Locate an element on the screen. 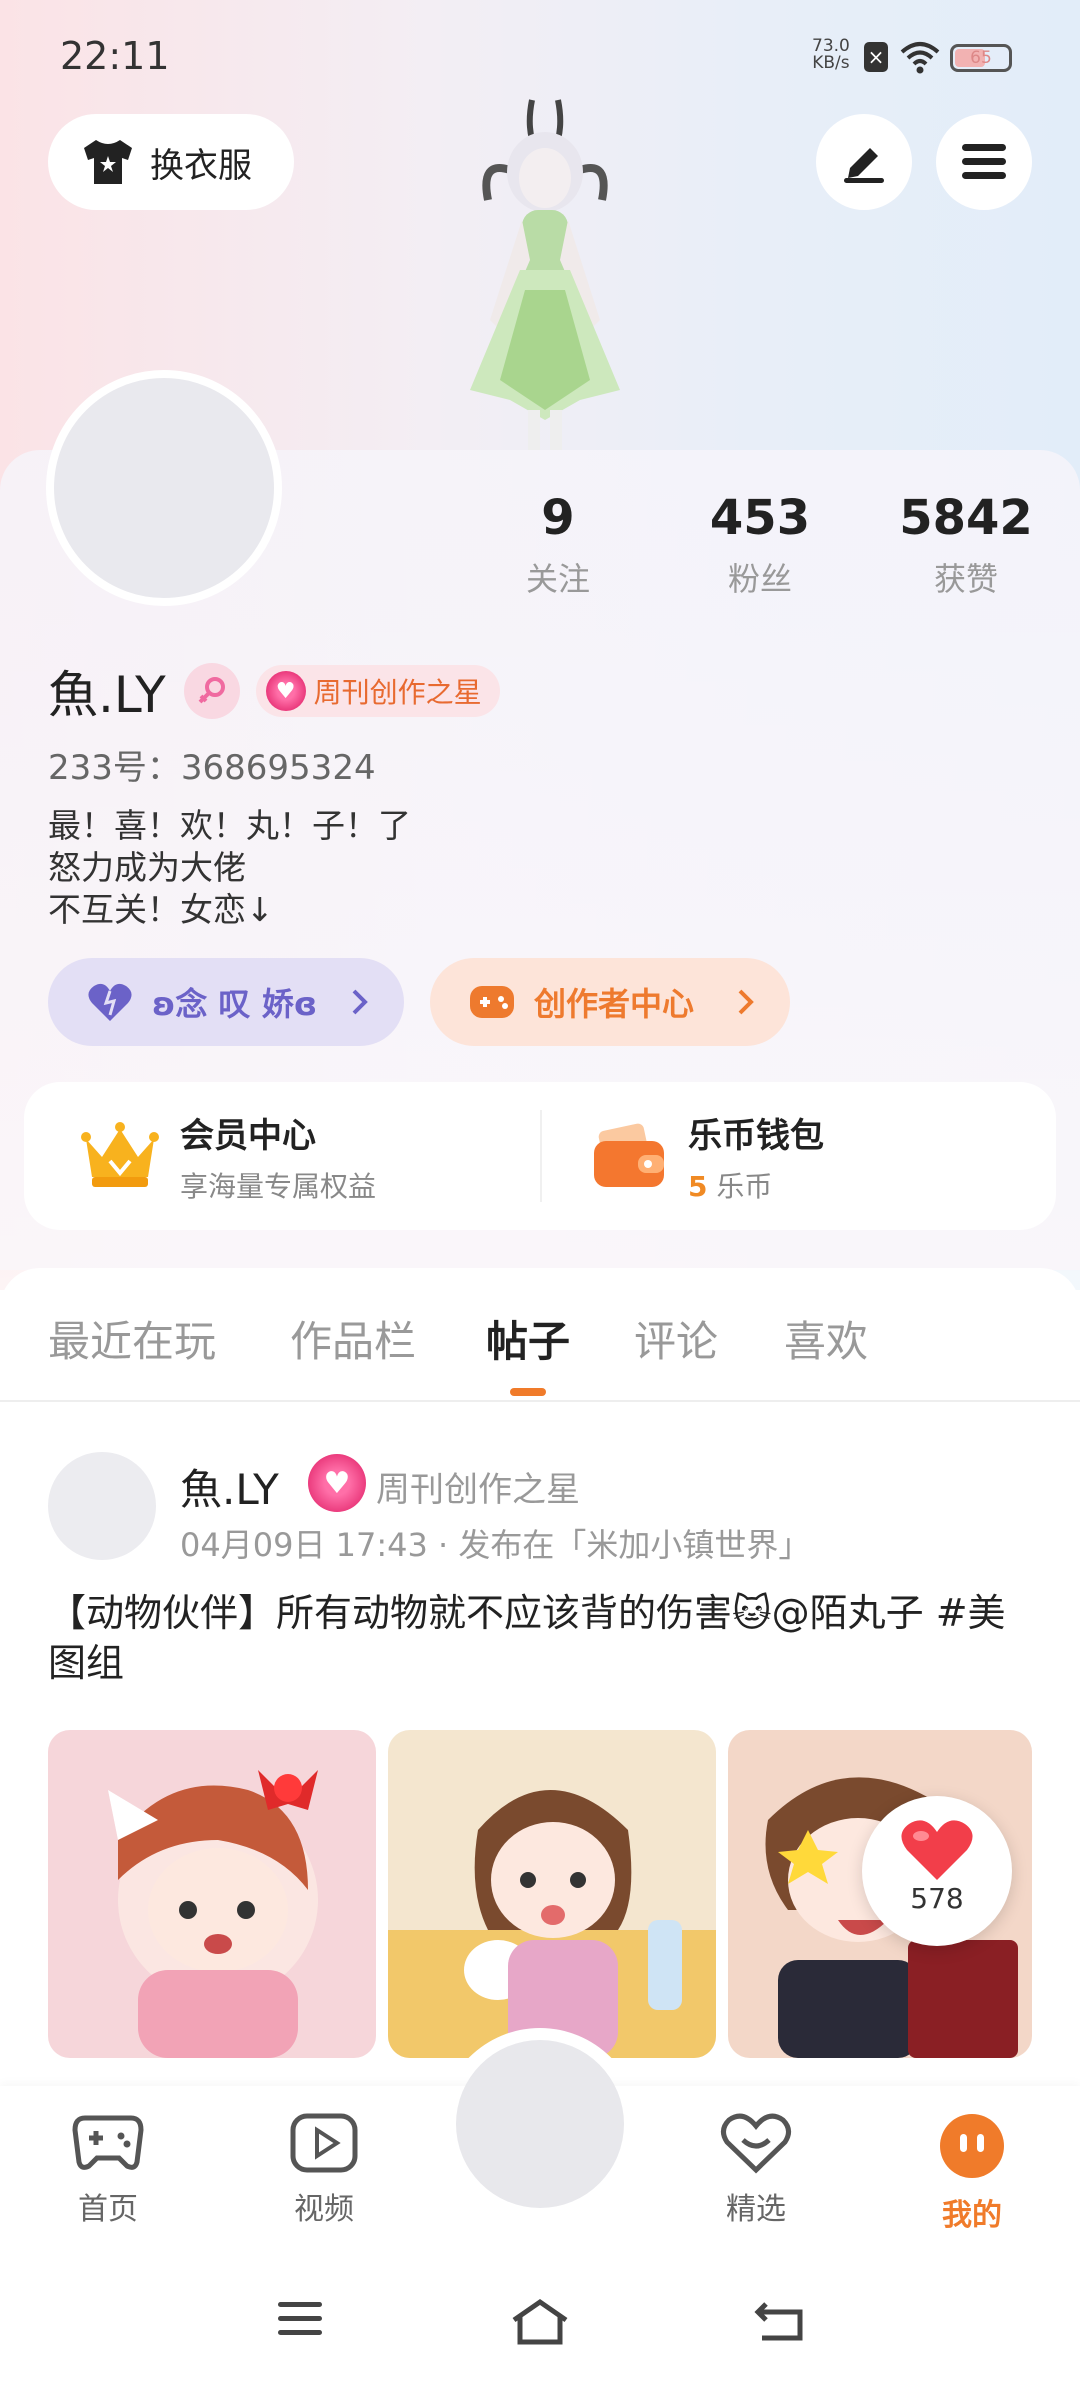 Image resolution: width=1080 pixels, height=2388 pixels. profile-face-icon is located at coordinates (972, 2146).